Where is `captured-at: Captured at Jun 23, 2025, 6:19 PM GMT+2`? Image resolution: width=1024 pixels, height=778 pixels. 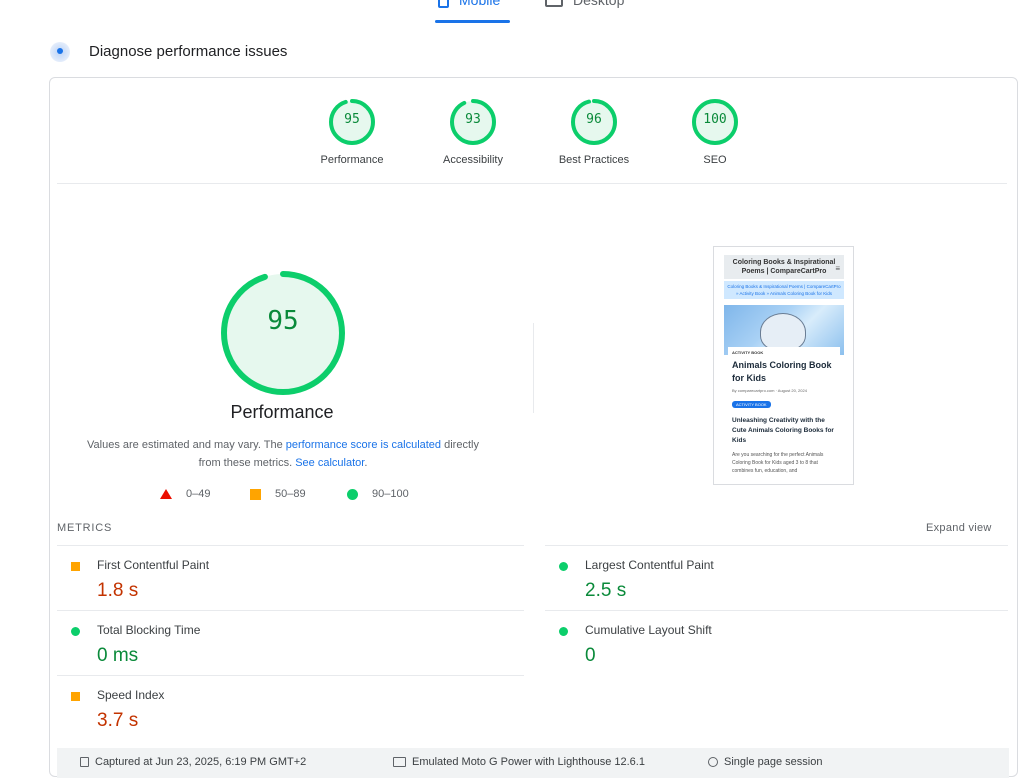 captured-at: Captured at Jun 23, 2025, 6:19 PM GMT+2 is located at coordinates (193, 762).